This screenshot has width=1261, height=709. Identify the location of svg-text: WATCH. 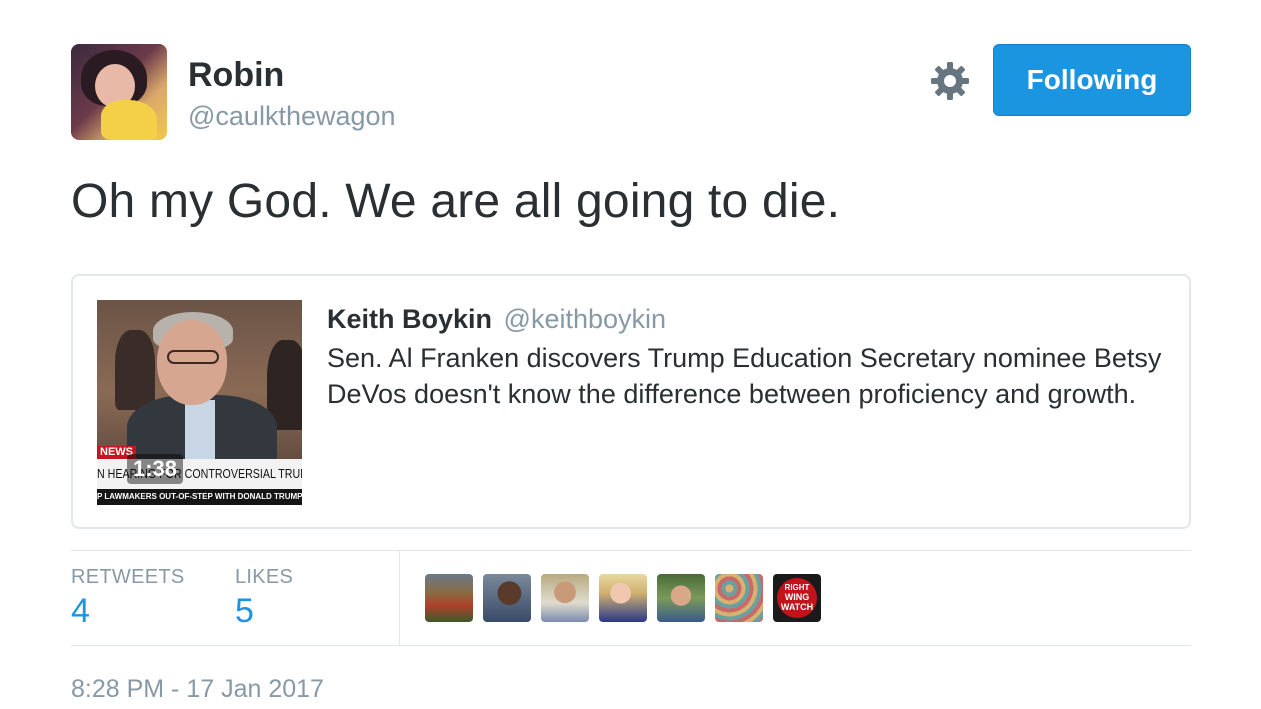
(797, 607).